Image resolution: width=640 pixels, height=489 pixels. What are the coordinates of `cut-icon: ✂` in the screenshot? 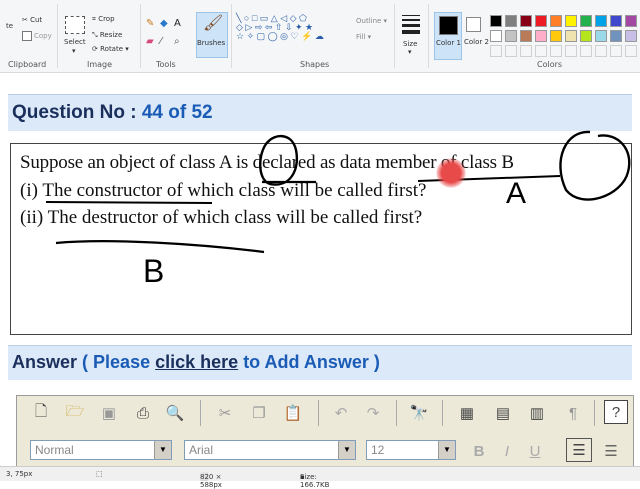 It's located at (225, 413).